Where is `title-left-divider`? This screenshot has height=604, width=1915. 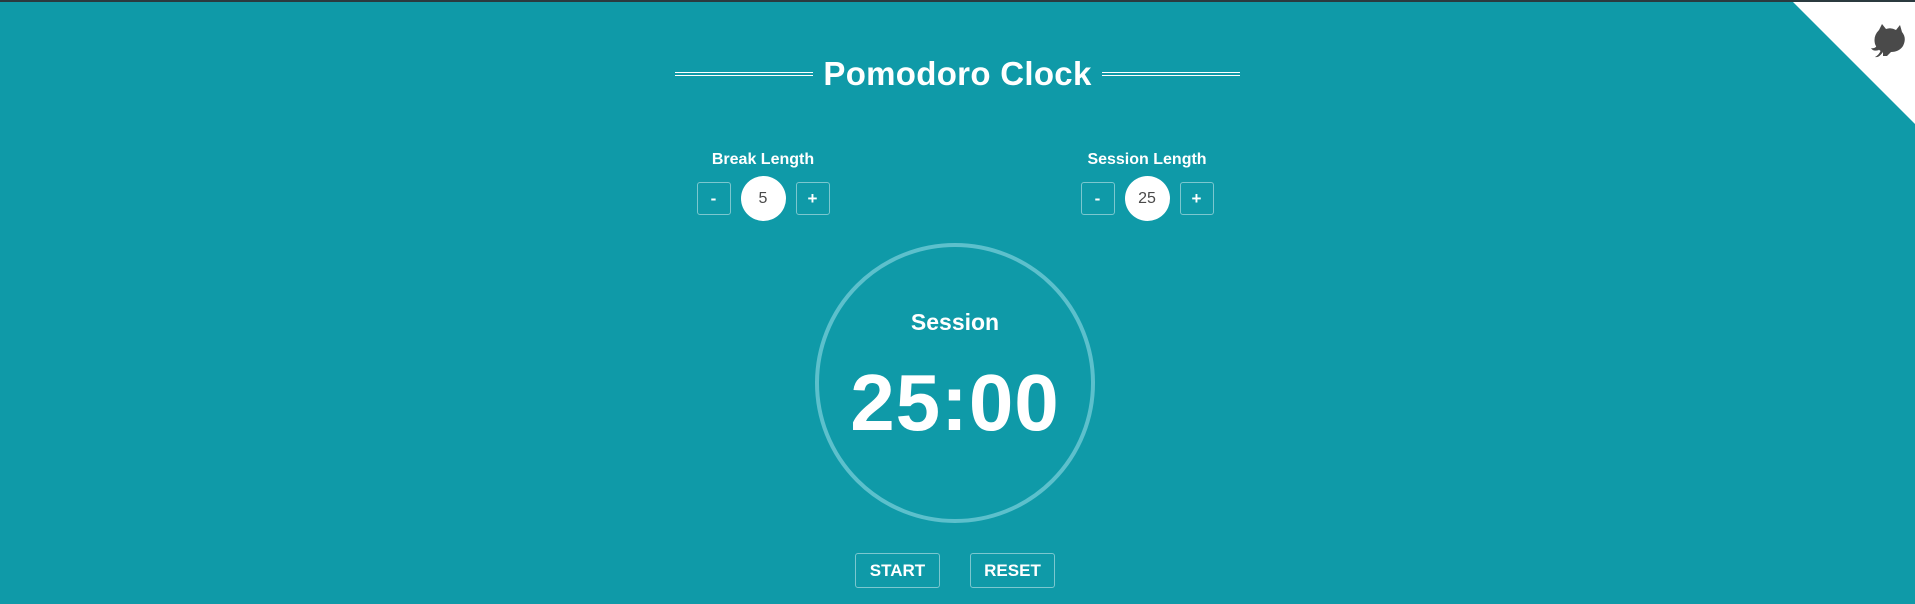
title-left-divider is located at coordinates (744, 74).